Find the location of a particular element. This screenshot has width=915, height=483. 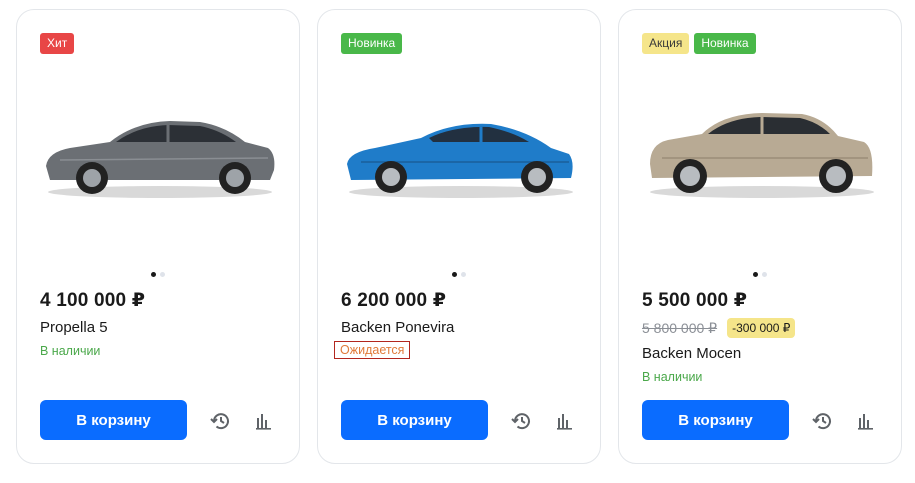

product-name: Backen Mocen is located at coordinates (691, 353).